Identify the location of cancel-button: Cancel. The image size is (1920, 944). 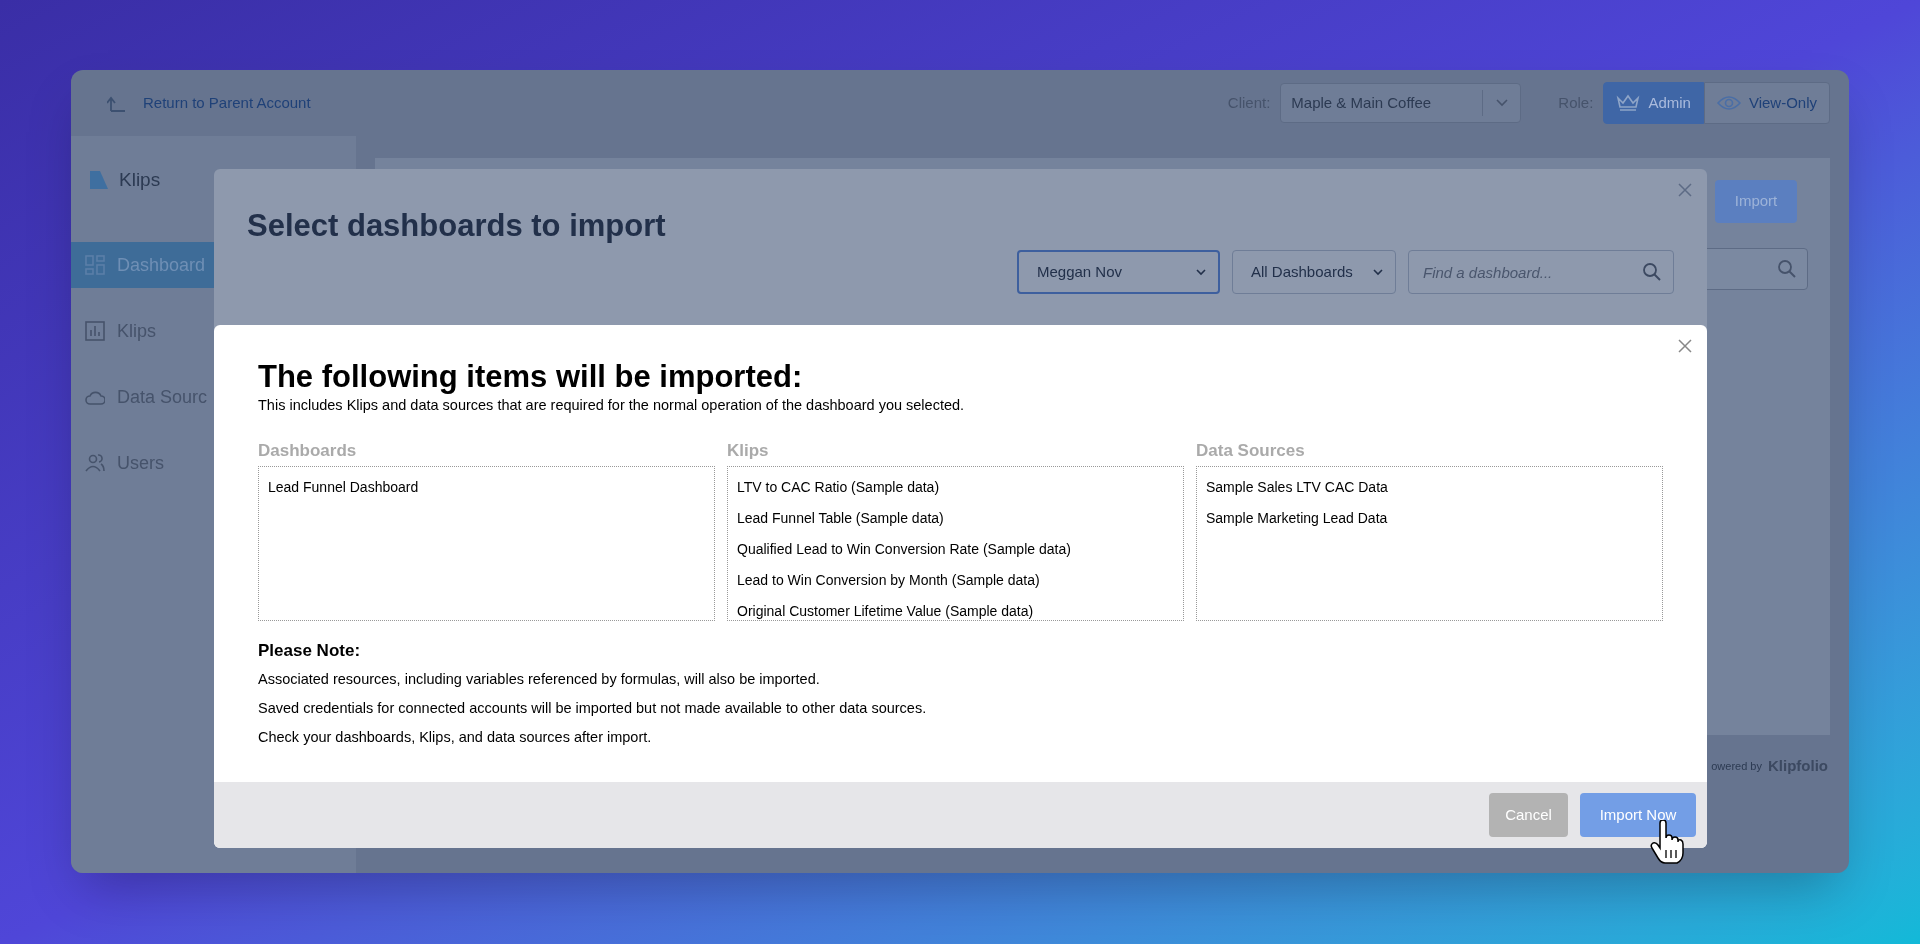
(1528, 815).